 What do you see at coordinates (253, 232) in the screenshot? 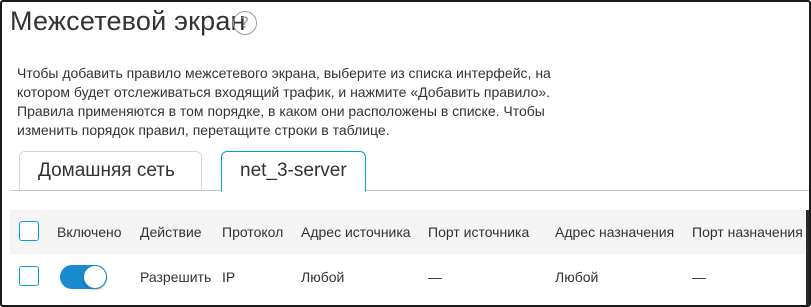
I see `column-header-protocol: Протокол` at bounding box center [253, 232].